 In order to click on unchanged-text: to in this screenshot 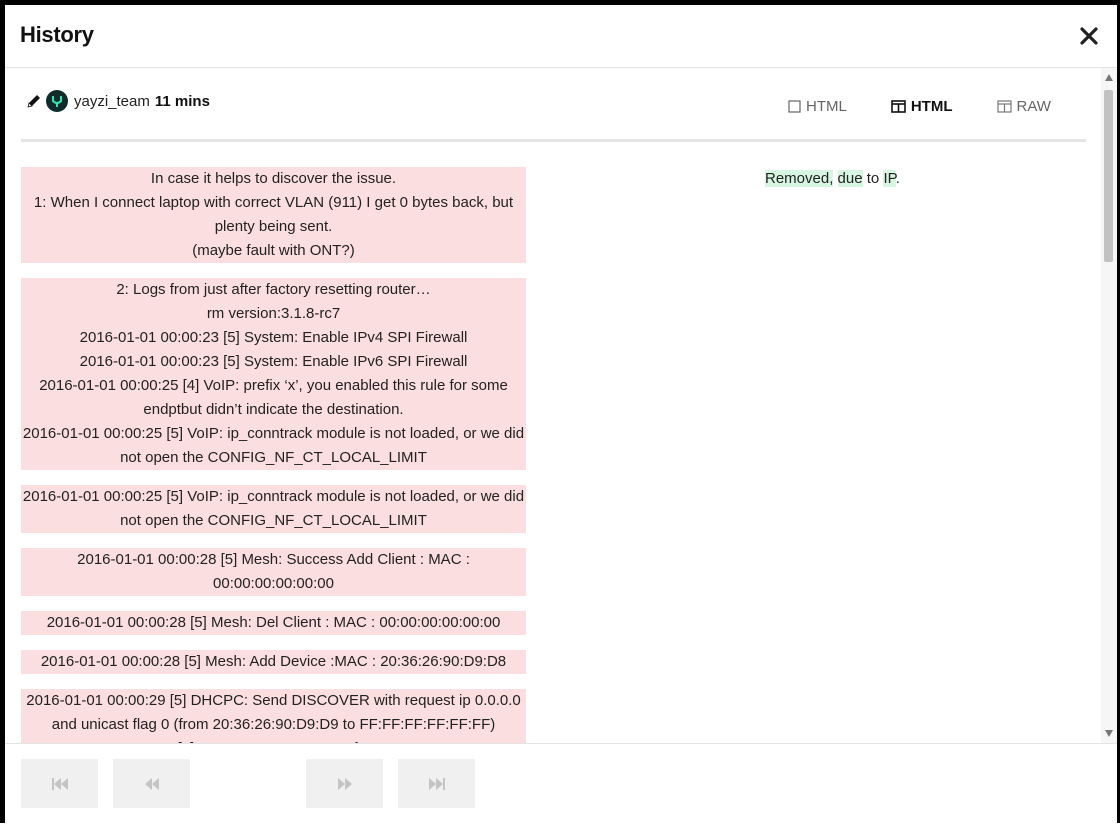, I will do `click(873, 178)`.